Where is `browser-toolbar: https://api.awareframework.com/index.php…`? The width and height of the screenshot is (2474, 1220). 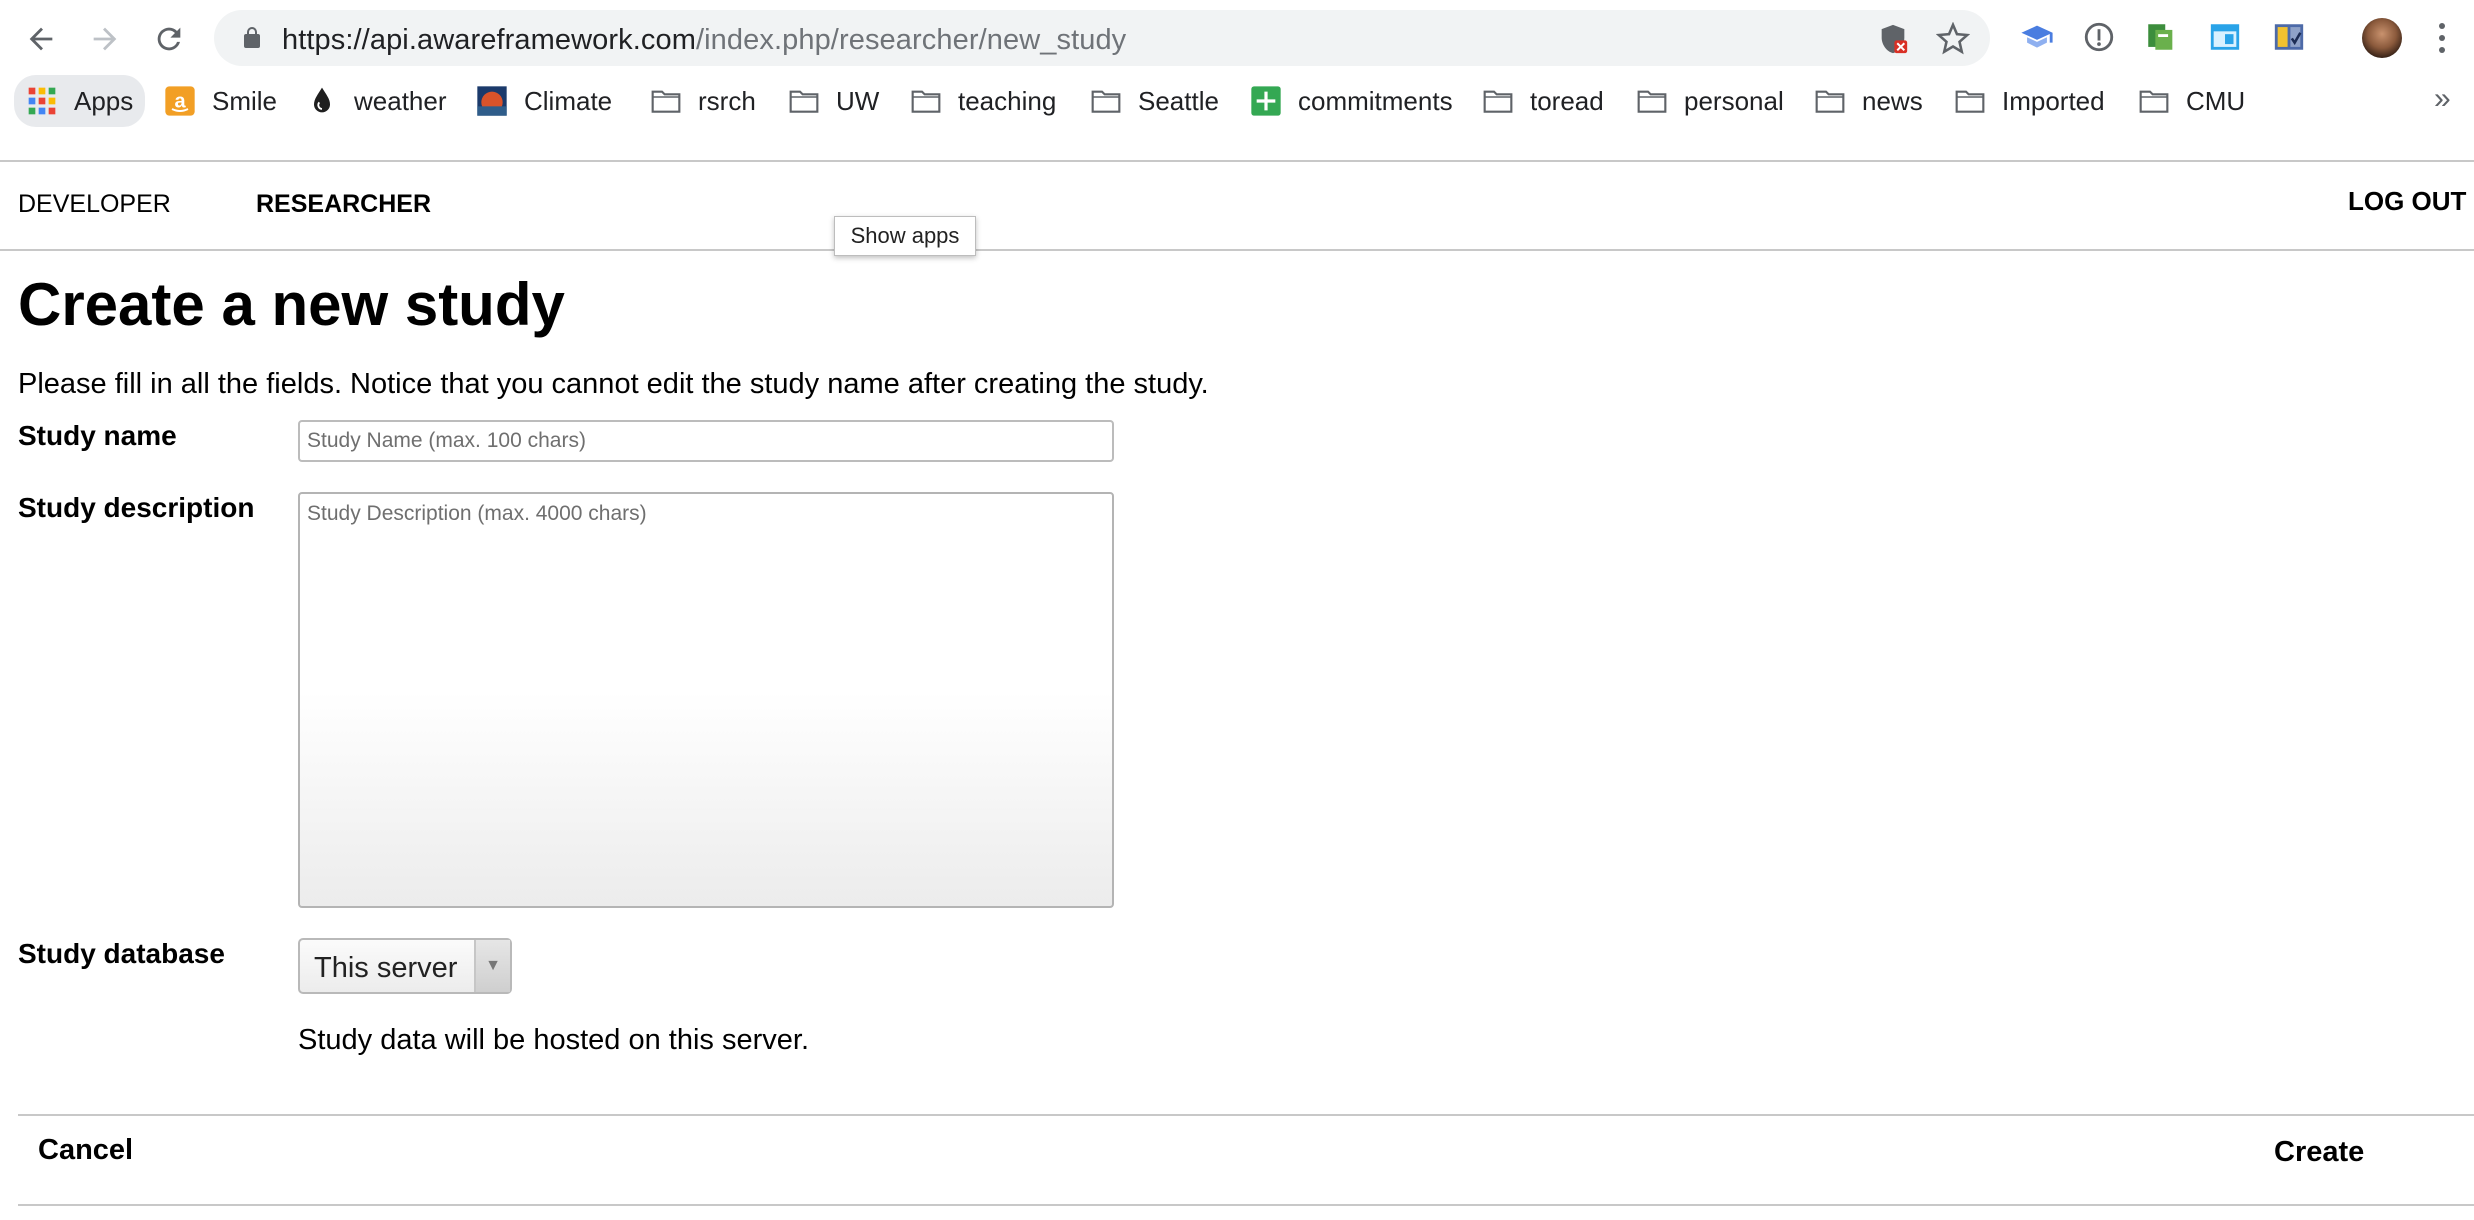
browser-toolbar: https://api.awareframework.com/index.php… is located at coordinates (1237, 38).